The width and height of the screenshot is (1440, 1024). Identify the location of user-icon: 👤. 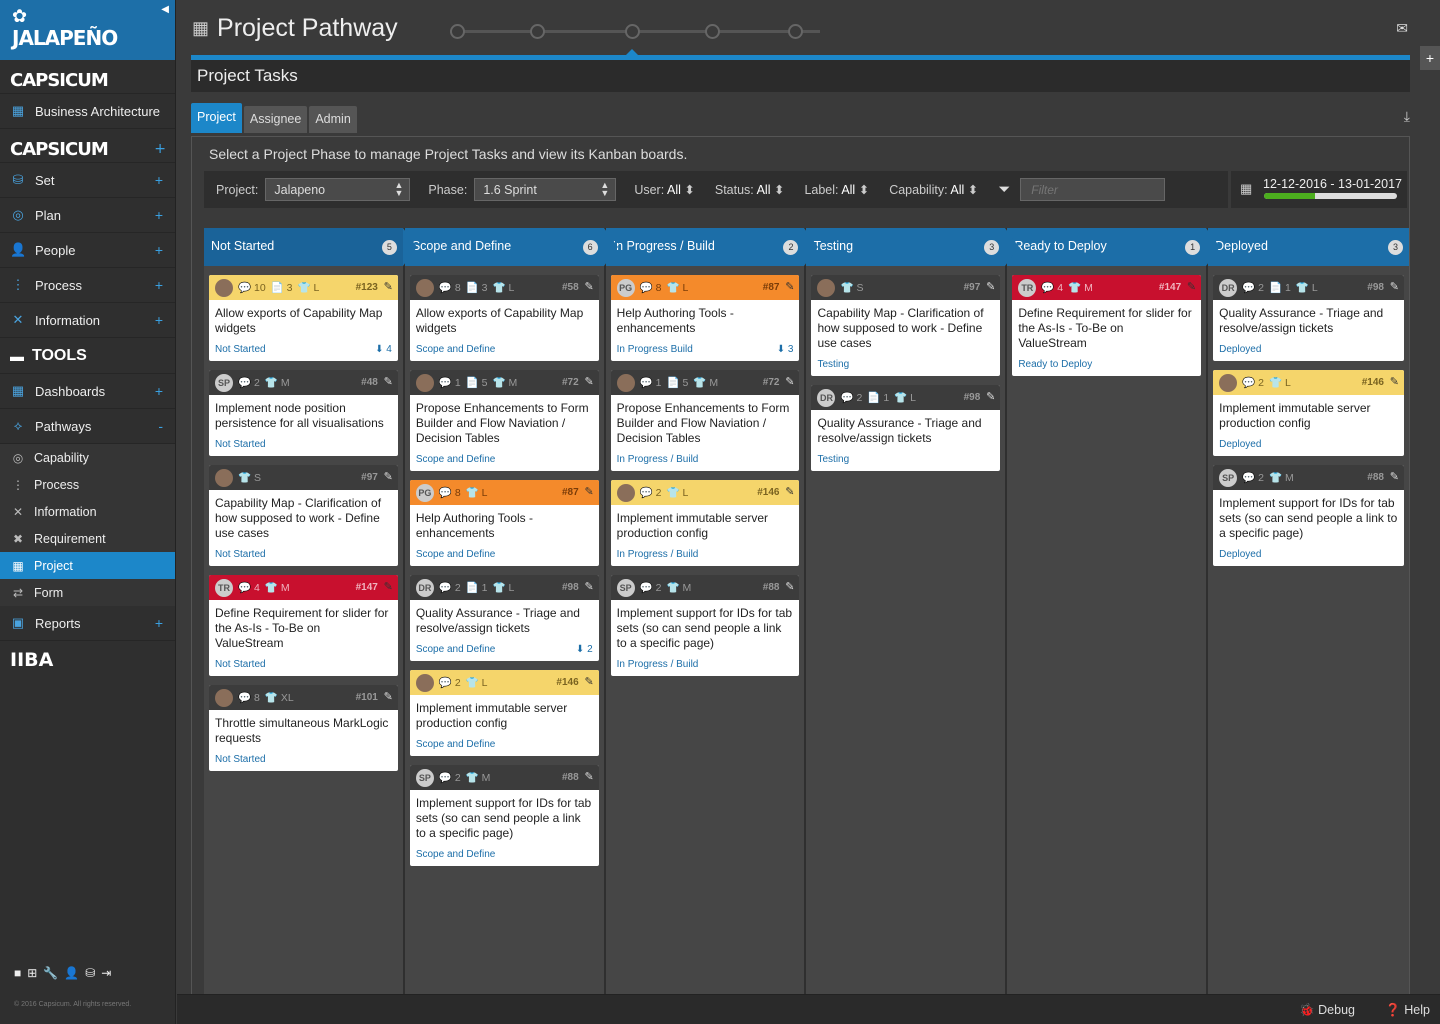
(74, 973).